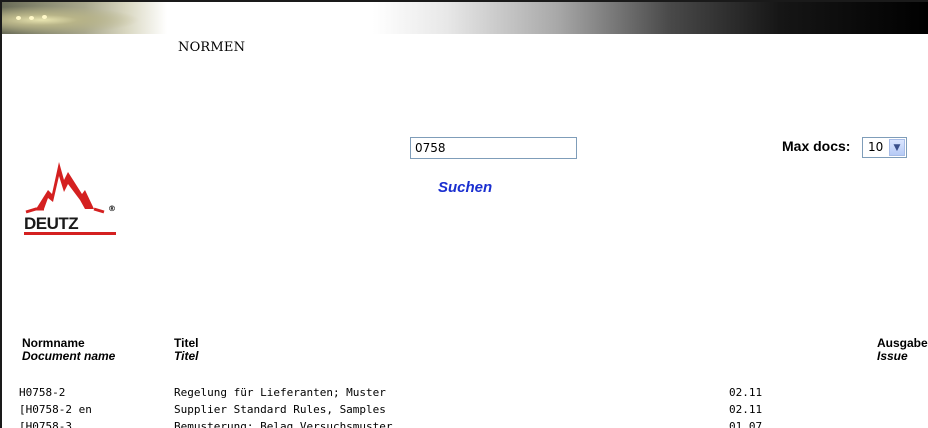 This screenshot has height=428, width=928. Describe the element at coordinates (280, 409) in the screenshot. I see `cell-title: Supplier Standard Rules, Samples` at that location.